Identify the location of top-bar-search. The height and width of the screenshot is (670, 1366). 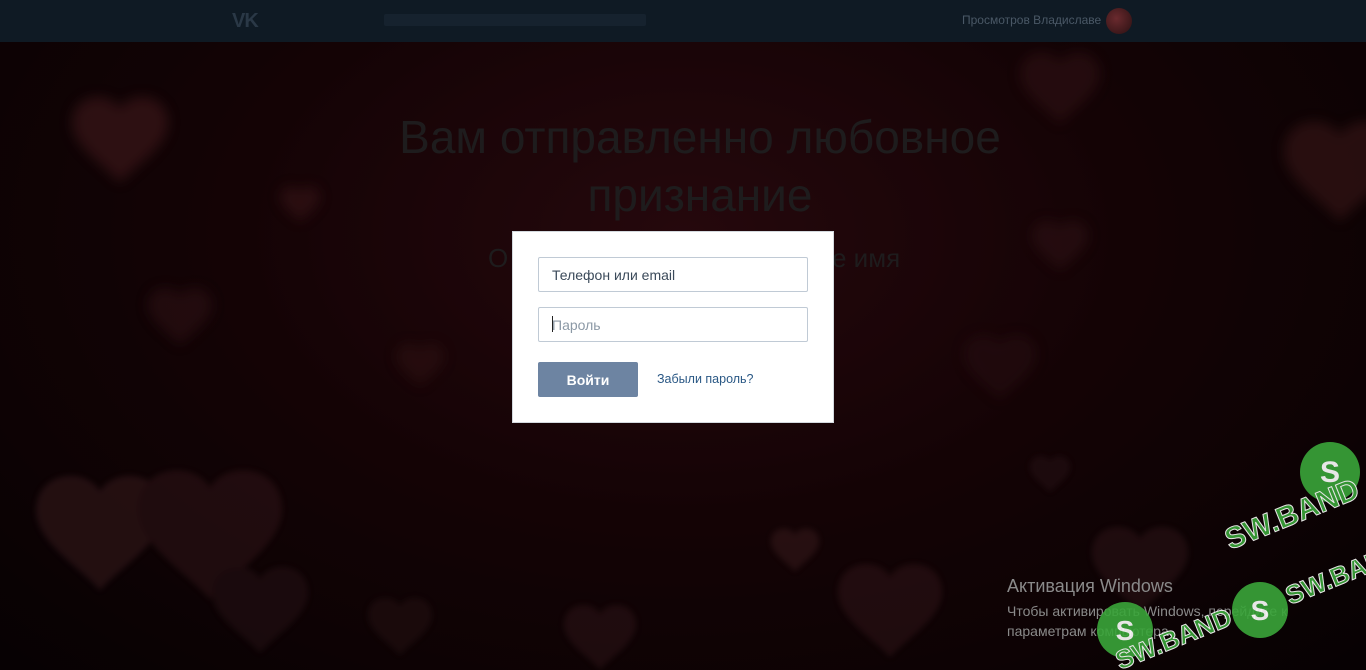
(515, 20).